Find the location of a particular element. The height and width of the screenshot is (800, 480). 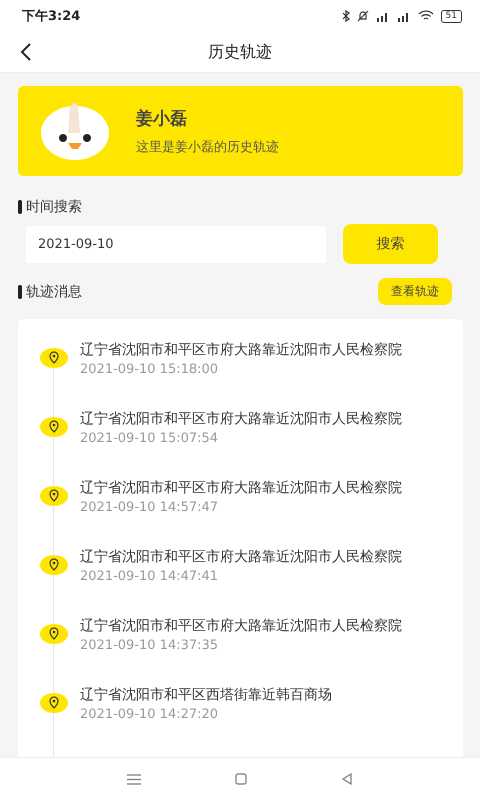

profile-subtitle: 这里是姜小磊的历史轨迹 is located at coordinates (207, 147).